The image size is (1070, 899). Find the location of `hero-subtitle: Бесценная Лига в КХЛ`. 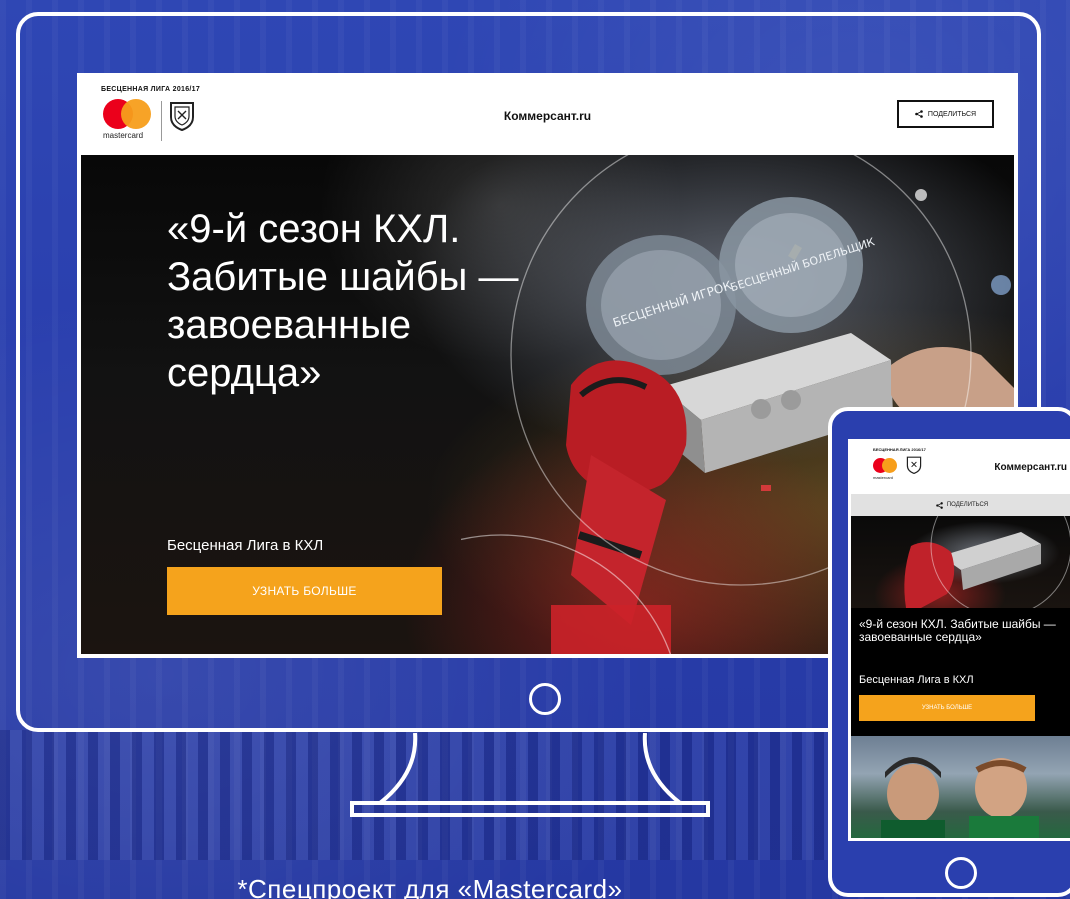

hero-subtitle: Бесценная Лига в КХЛ is located at coordinates (245, 545).